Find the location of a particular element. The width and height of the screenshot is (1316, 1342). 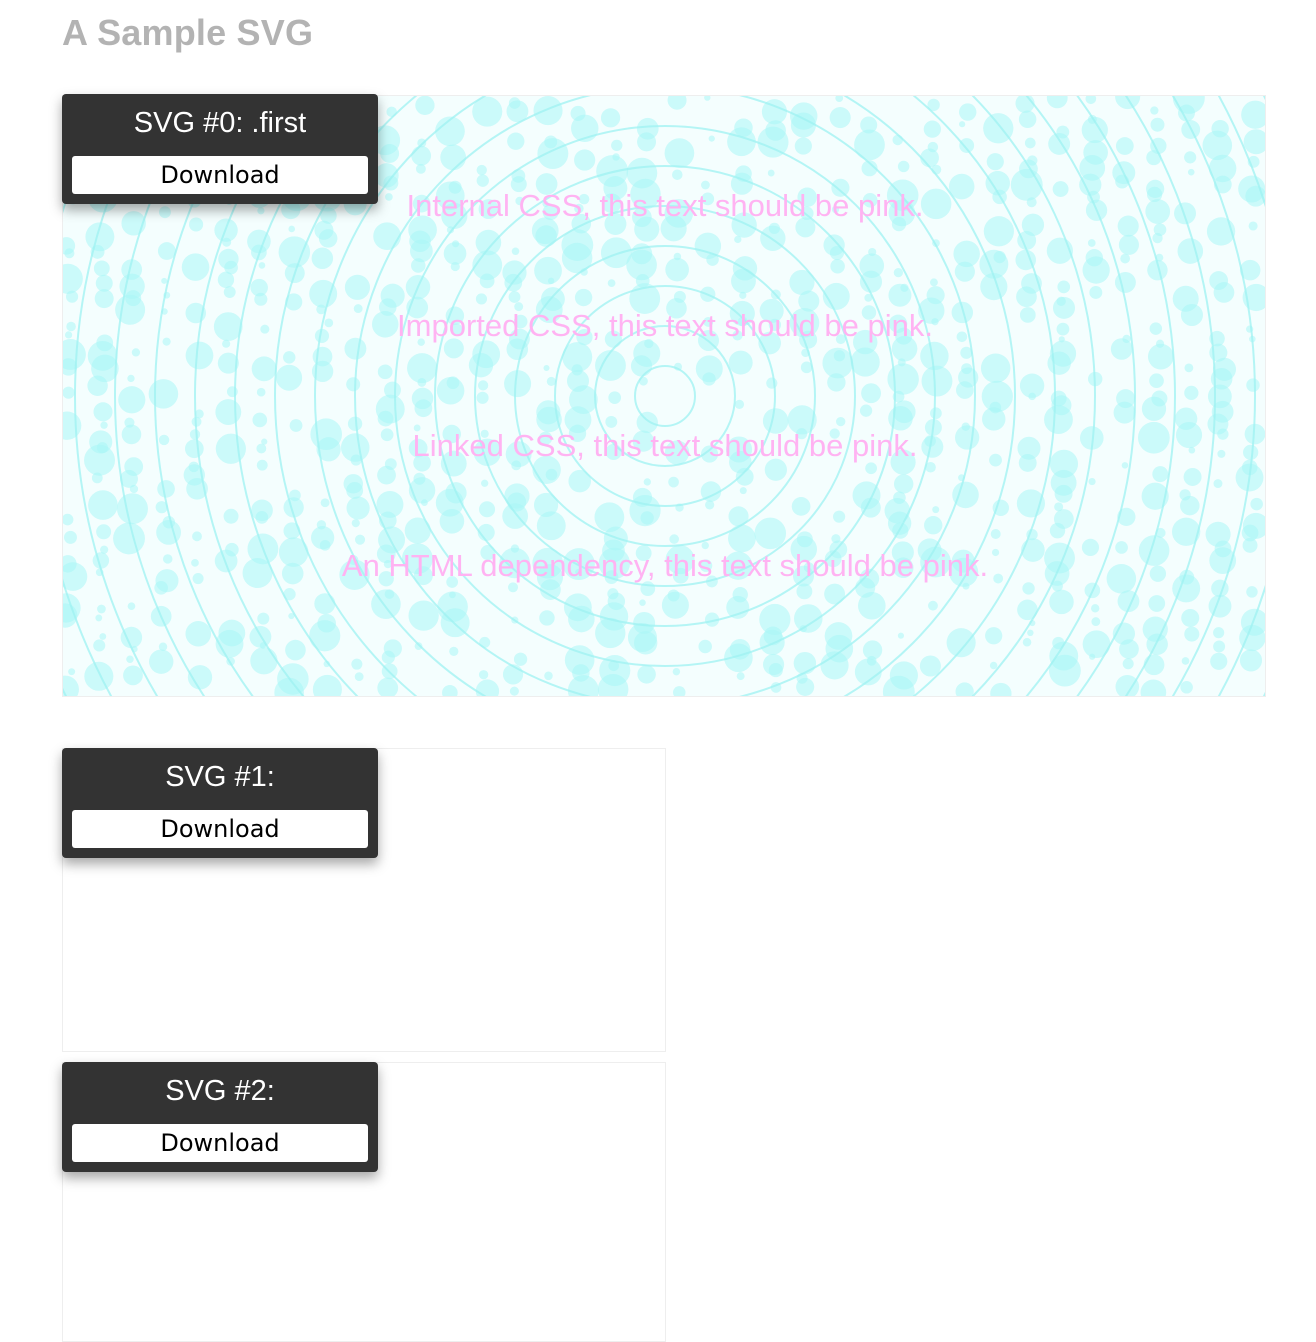

svg-2-download-button: Download is located at coordinates (220, 1143).